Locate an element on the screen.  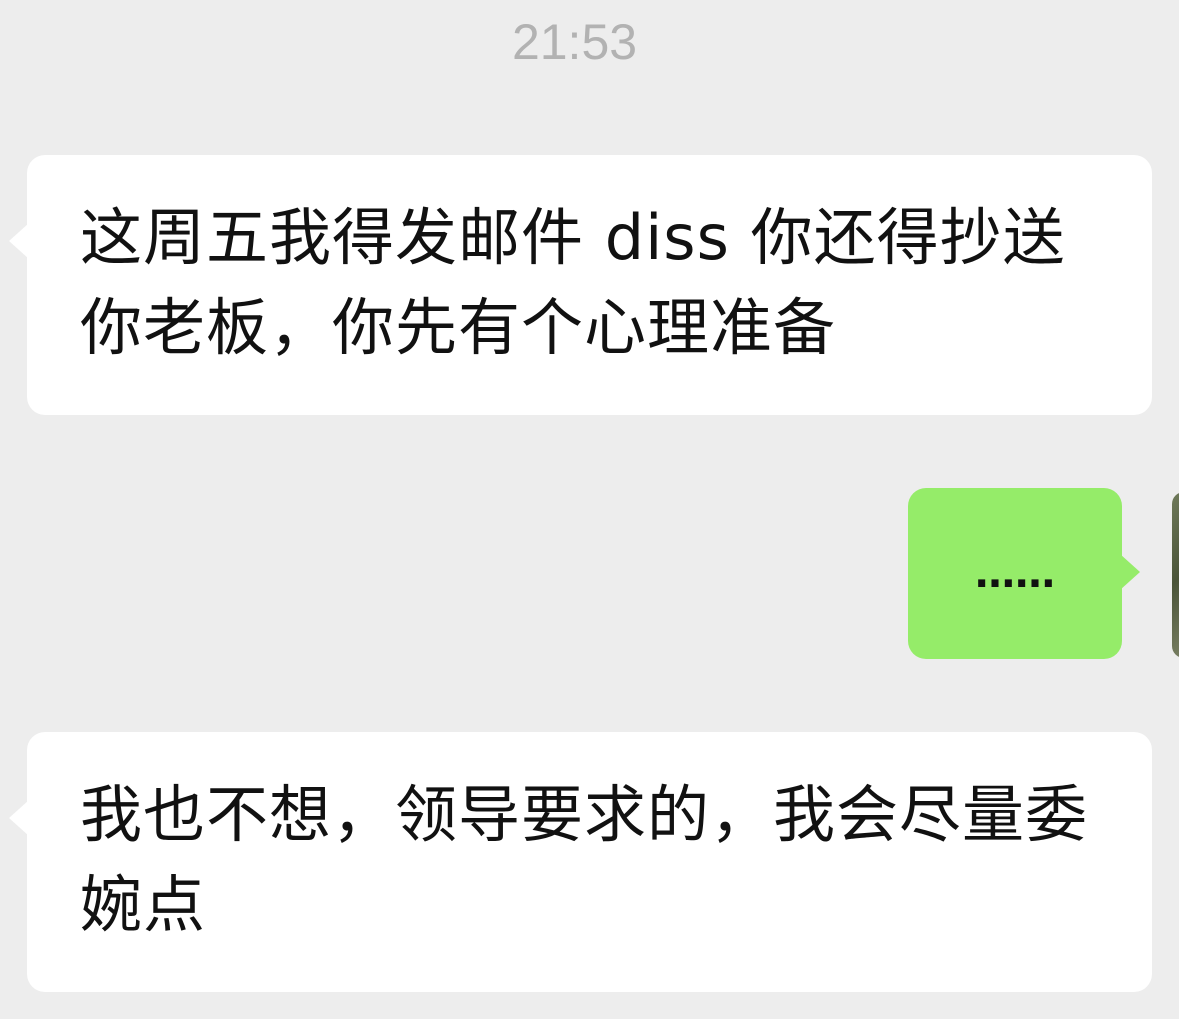
message-timestamp: 21:53 is located at coordinates (574, 42).